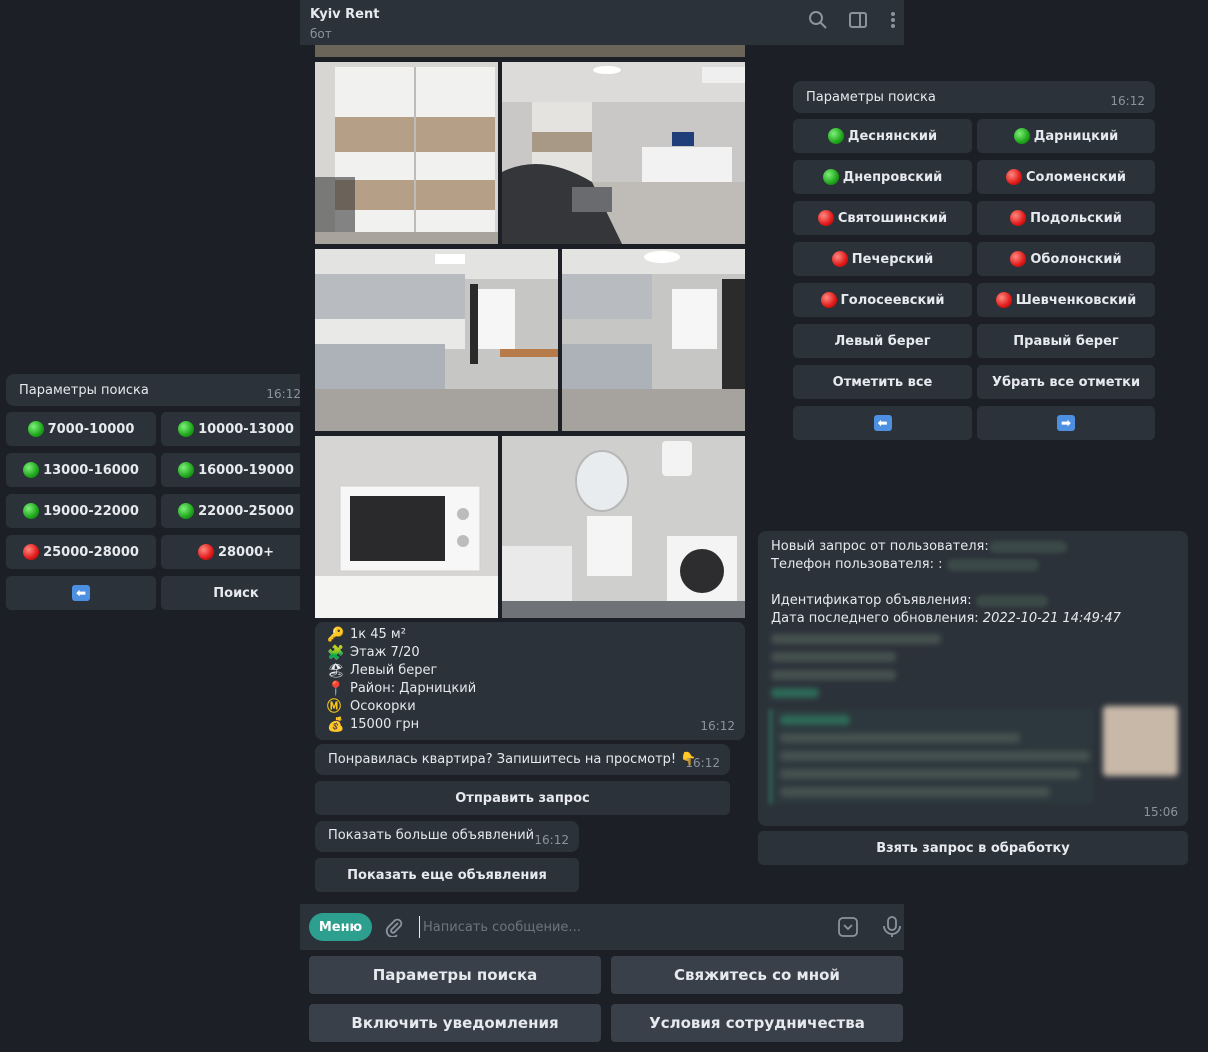 The height and width of the screenshot is (1052, 1208). Describe the element at coordinates (1066, 382) in the screenshot. I see `clear-all-button: Убрать все отметки` at that location.